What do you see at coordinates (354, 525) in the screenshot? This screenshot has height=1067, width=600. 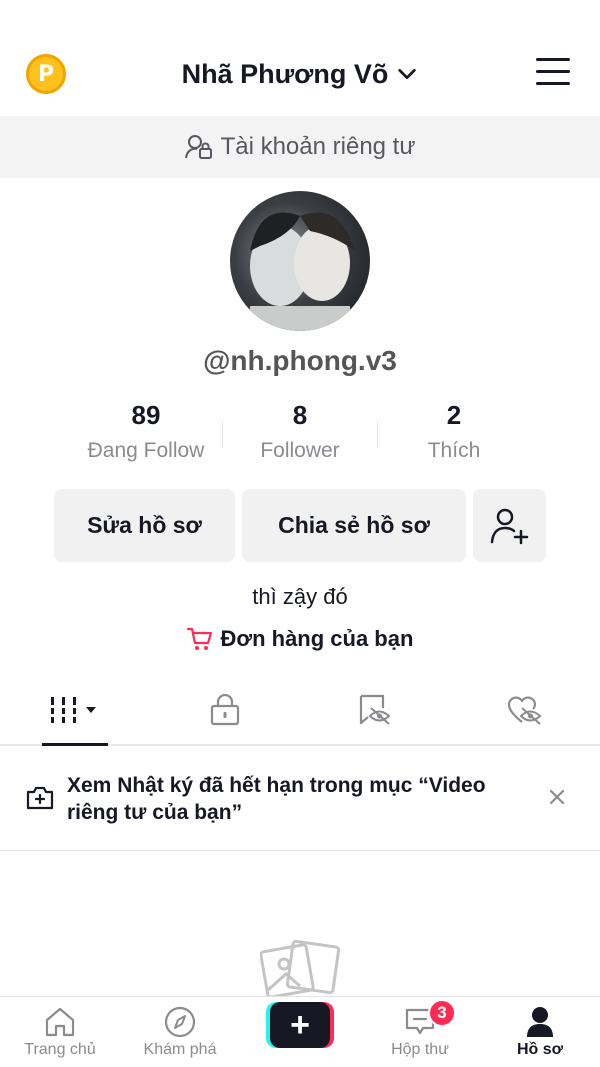 I see `share-profile-button: Chia sẻ hồ sơ` at bounding box center [354, 525].